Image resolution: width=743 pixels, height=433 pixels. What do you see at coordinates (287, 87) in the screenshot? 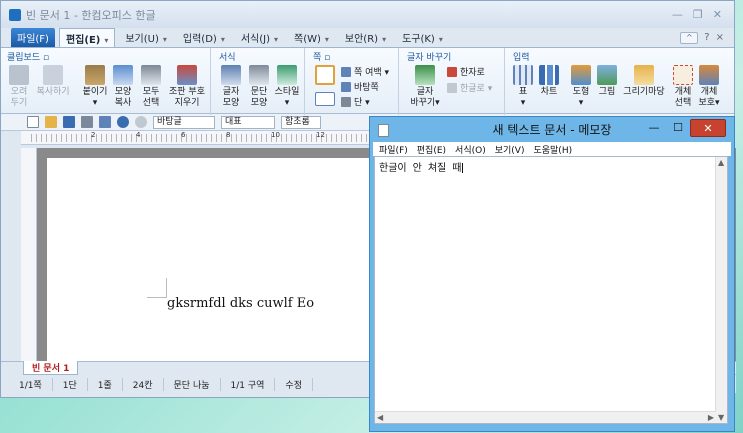
I see `style-button: 스타일 ▾` at bounding box center [287, 87].